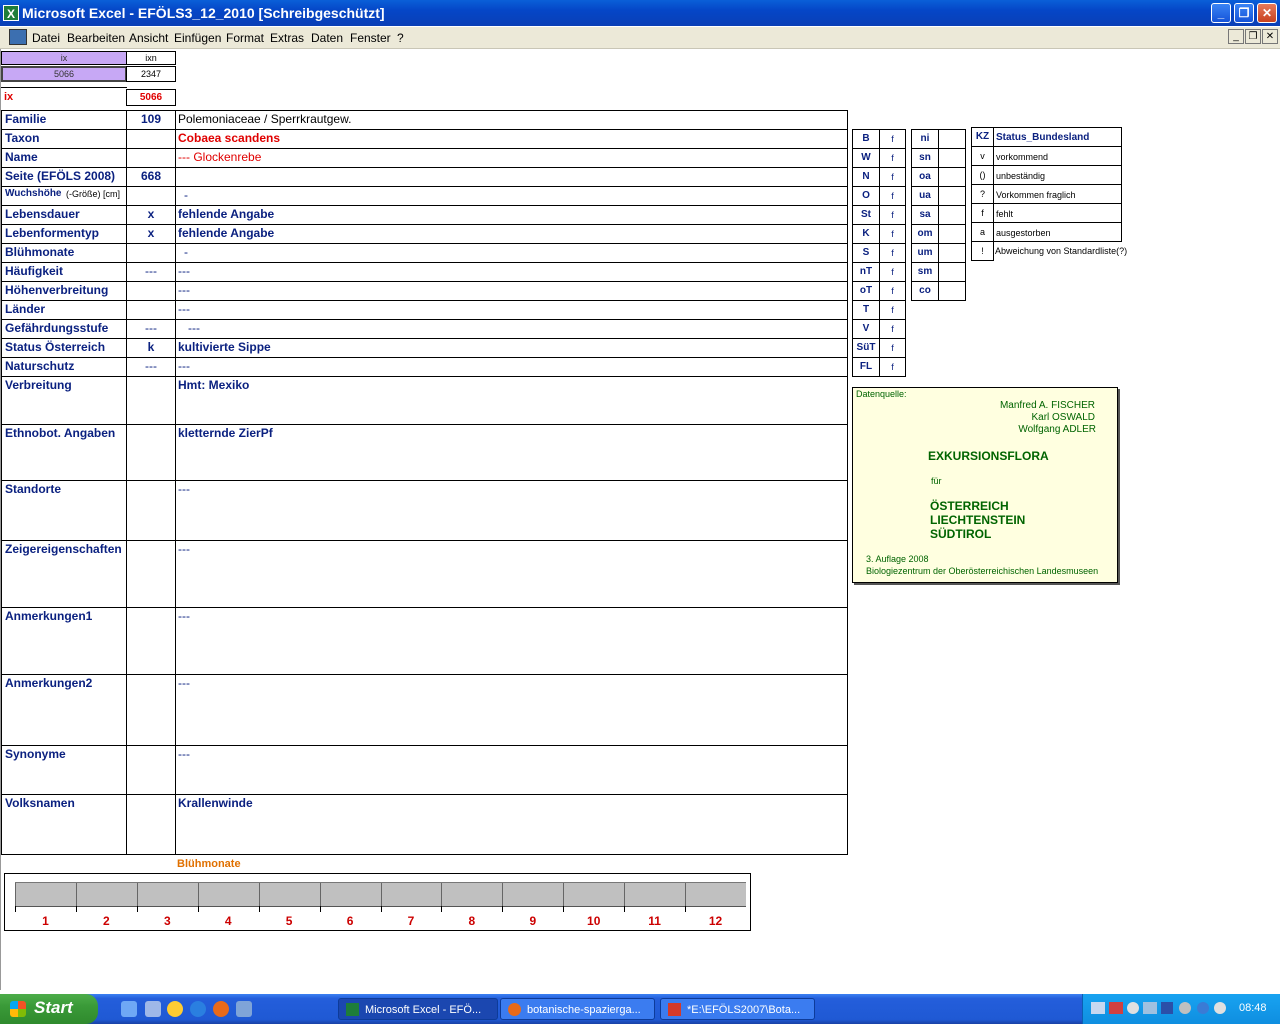 The width and height of the screenshot is (1280, 1024). I want to click on row-label-cell: Status Österreich, so click(64, 348).